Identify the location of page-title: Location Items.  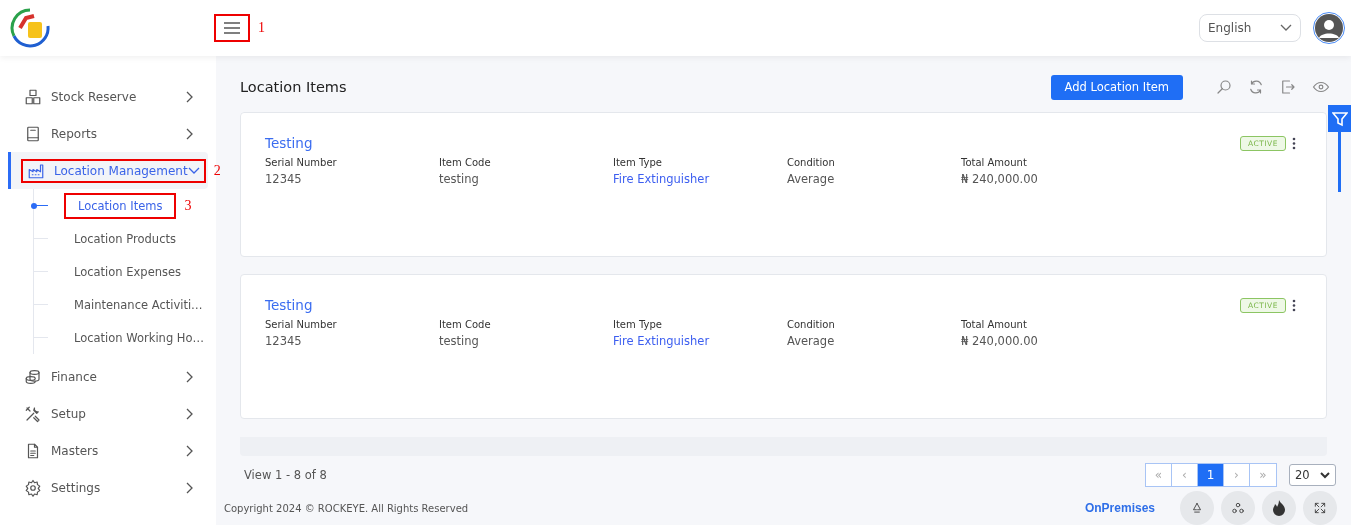
(293, 87).